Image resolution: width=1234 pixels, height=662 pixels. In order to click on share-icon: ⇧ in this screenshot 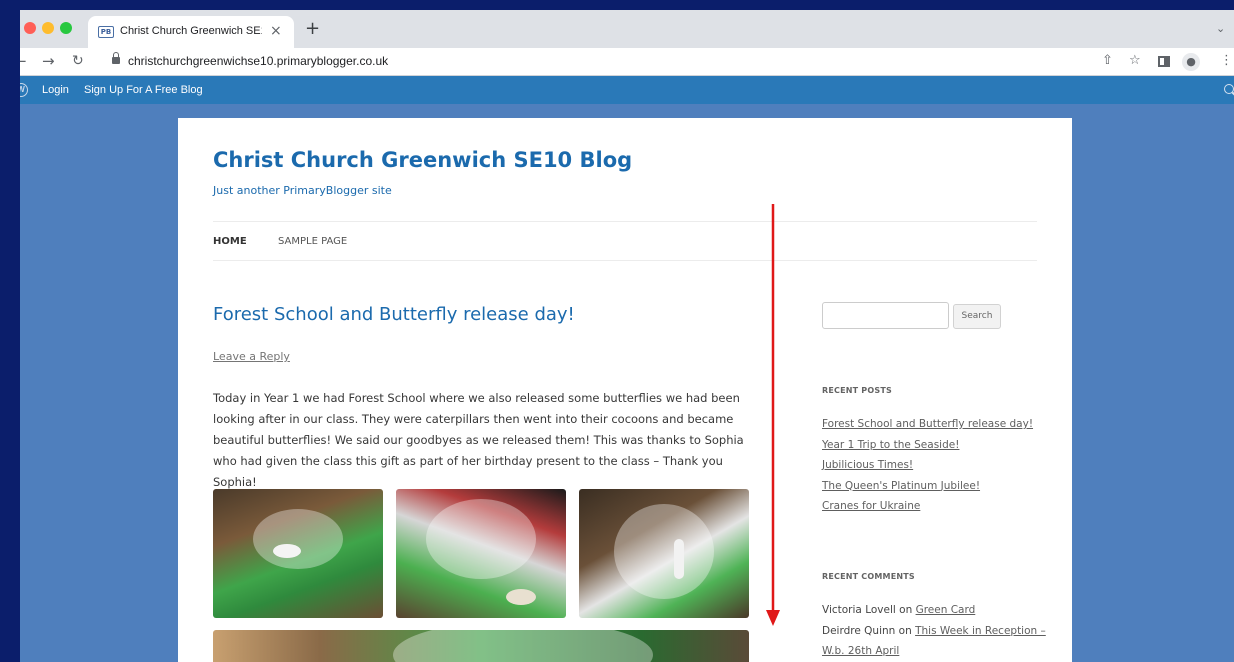, I will do `click(1107, 60)`.